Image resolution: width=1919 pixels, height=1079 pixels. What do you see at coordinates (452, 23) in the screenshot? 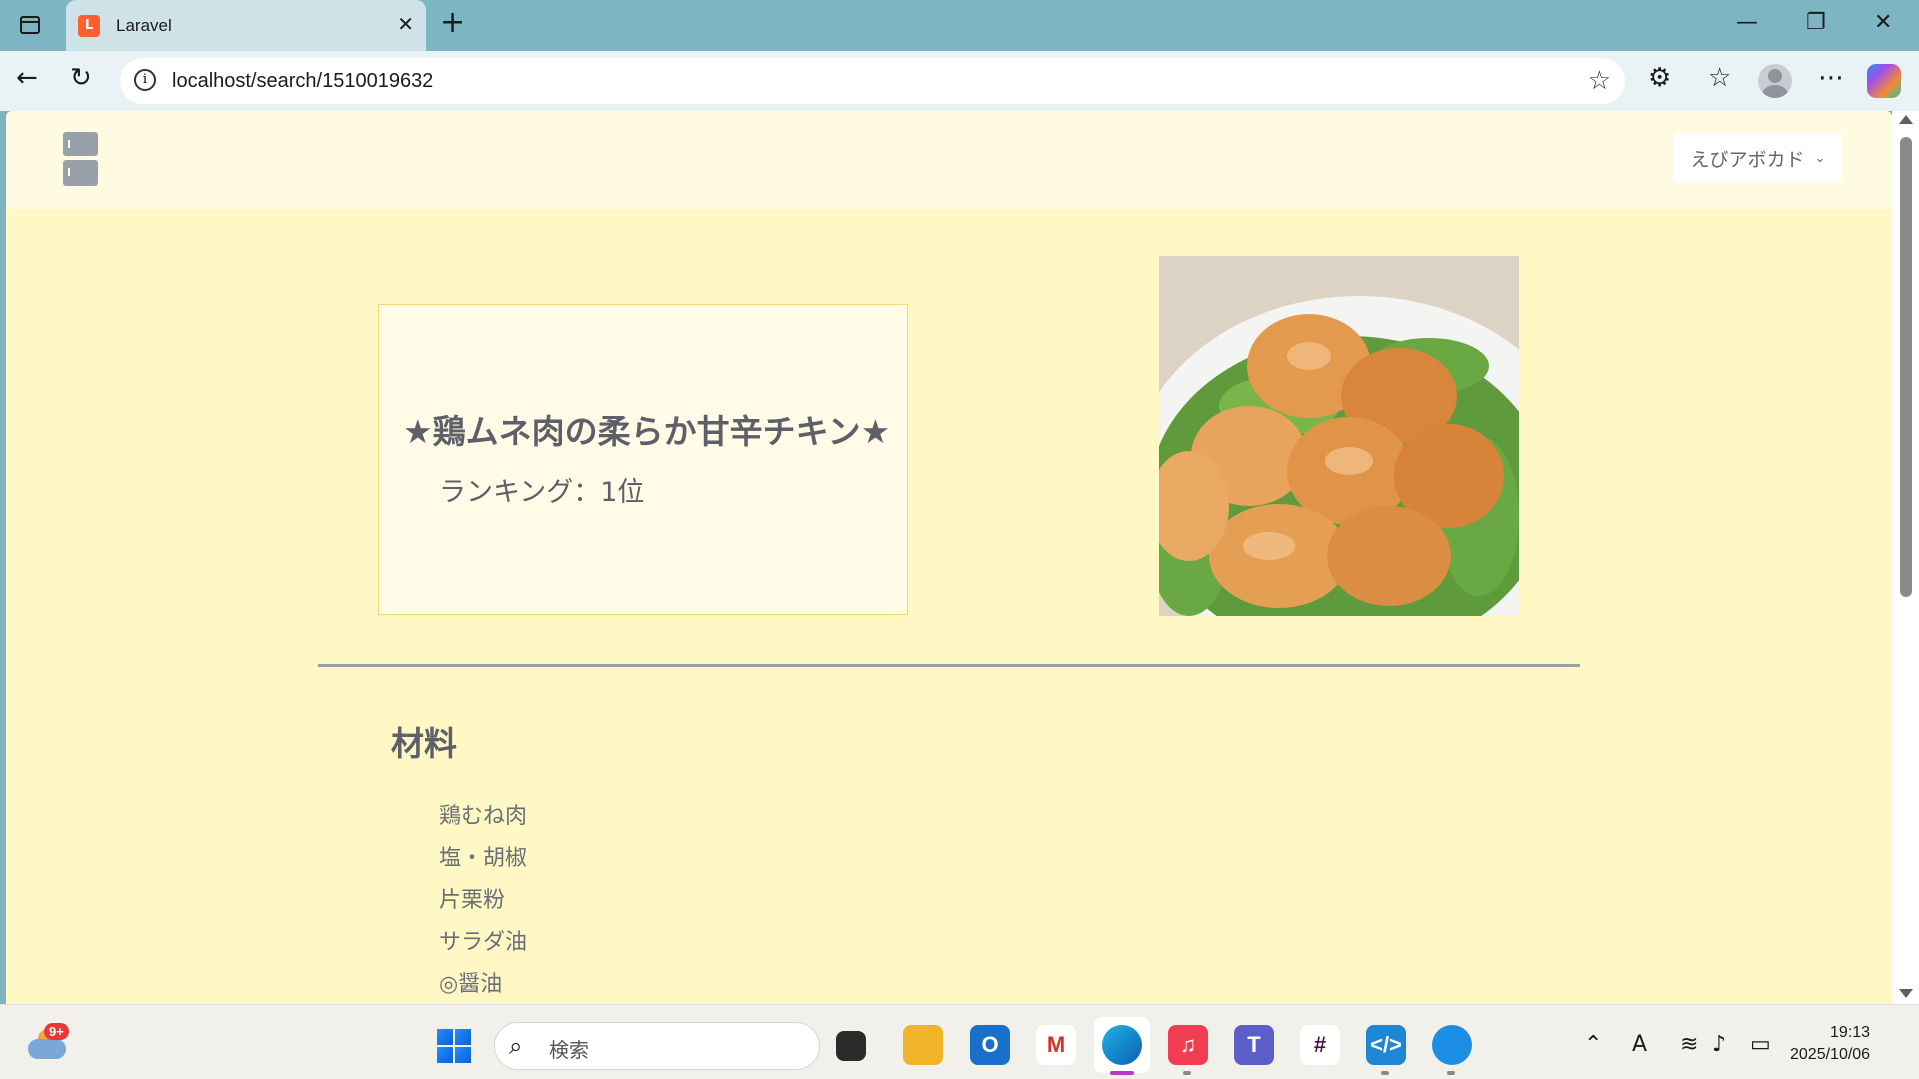
I see `new-tab-icon: +` at bounding box center [452, 23].